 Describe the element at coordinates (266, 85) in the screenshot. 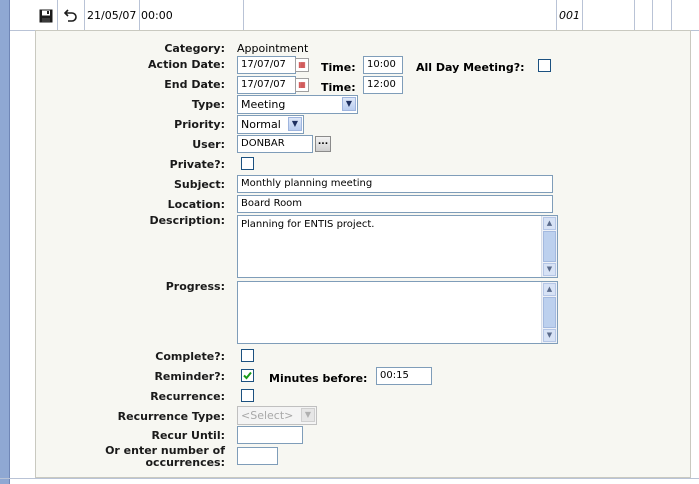

I see `end-date-field: 17/07/07` at that location.